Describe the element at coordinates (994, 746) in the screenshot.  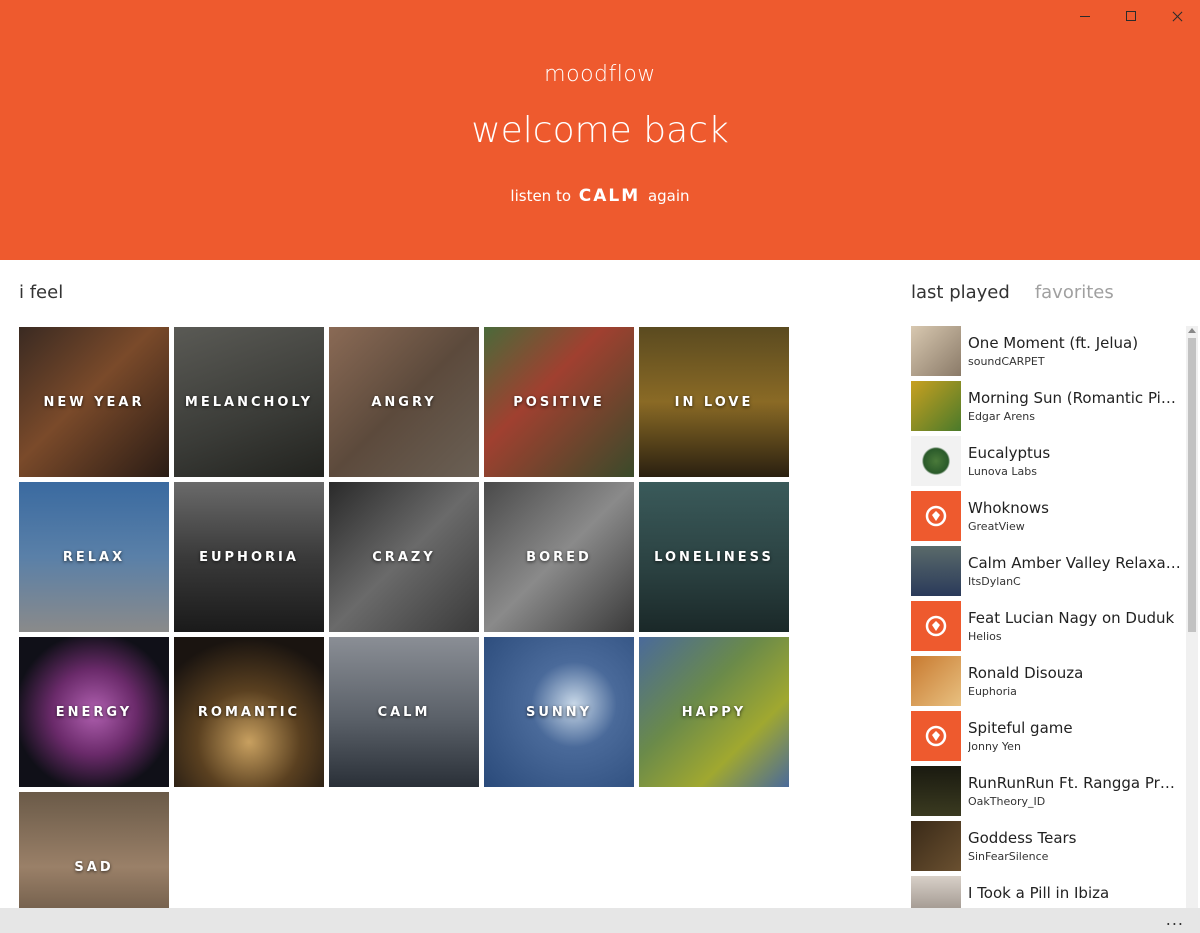
I see `track-artist: Jonny Yen` at that location.